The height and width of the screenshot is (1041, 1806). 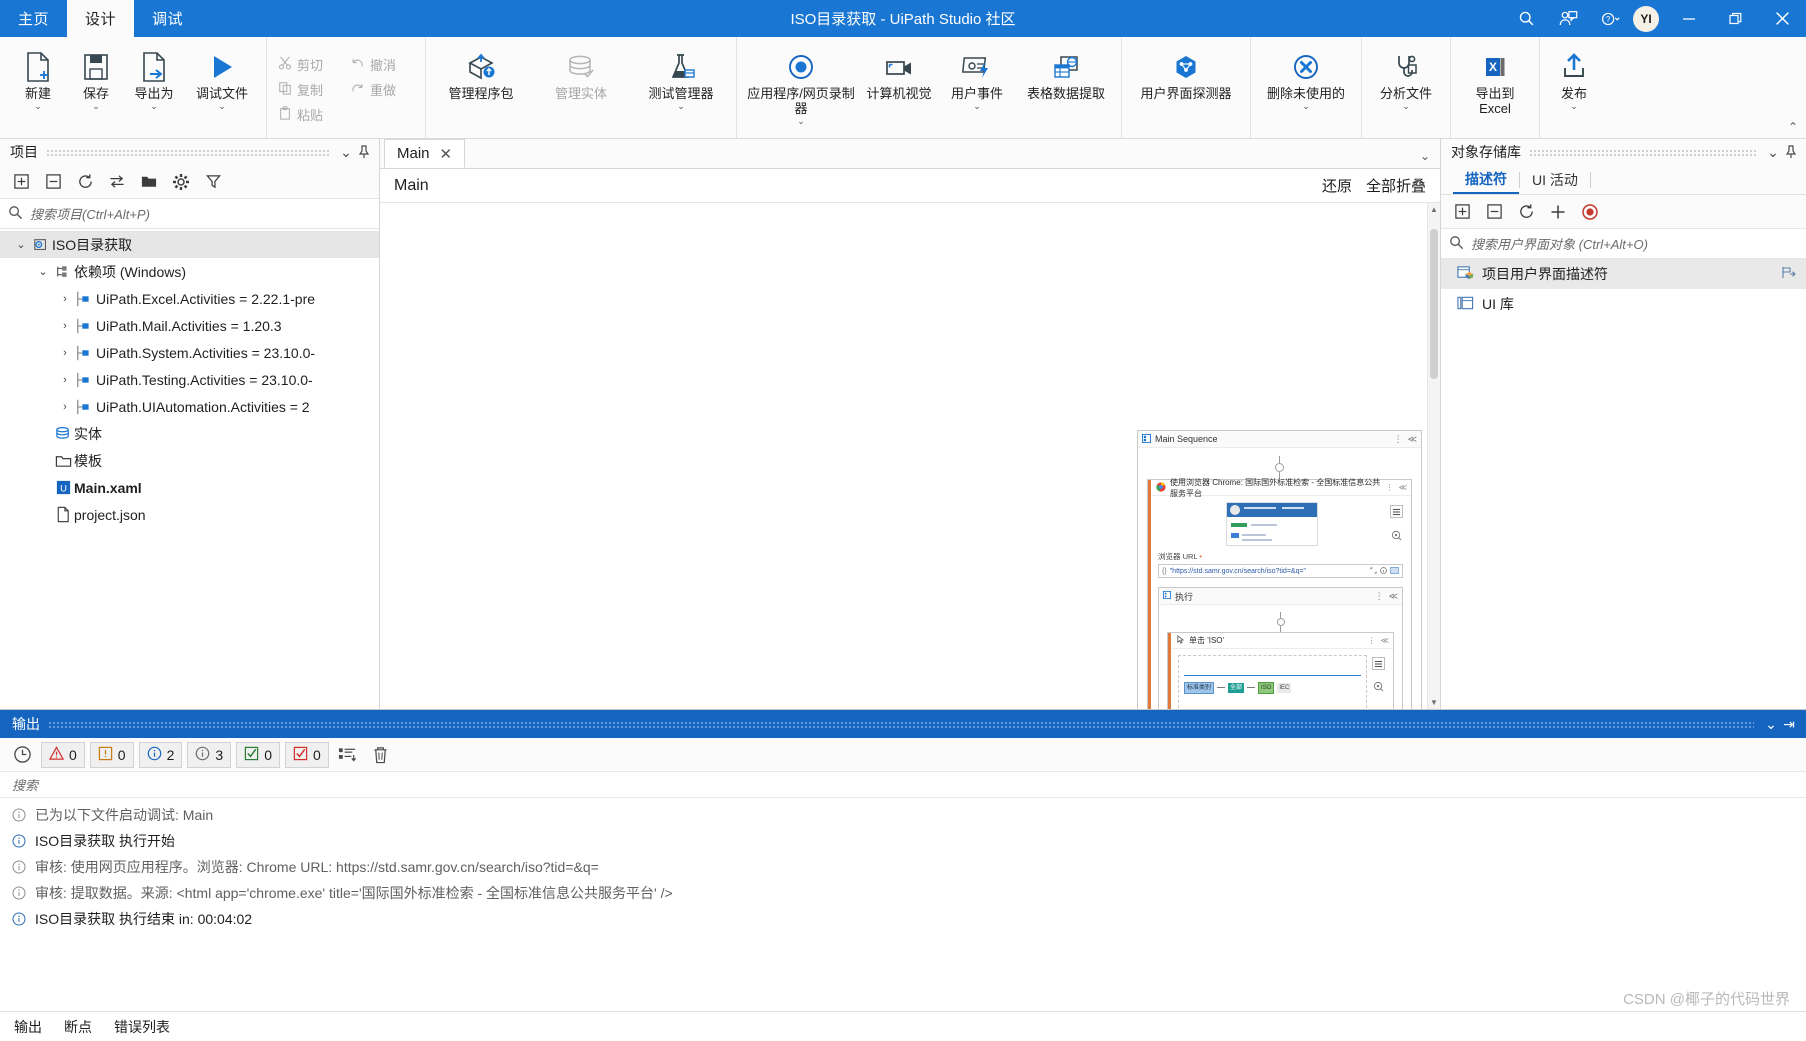 What do you see at coordinates (189, 298) in the screenshot?
I see `tree-item-package-excel: › UiPath.Excel.Activities = 2.22.1-pre` at bounding box center [189, 298].